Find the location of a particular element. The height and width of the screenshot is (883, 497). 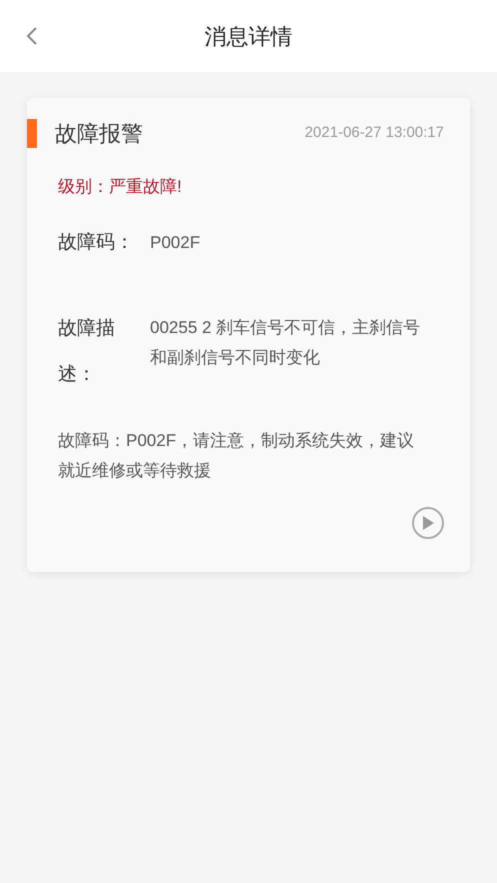

field-value: P002F is located at coordinates (175, 243).